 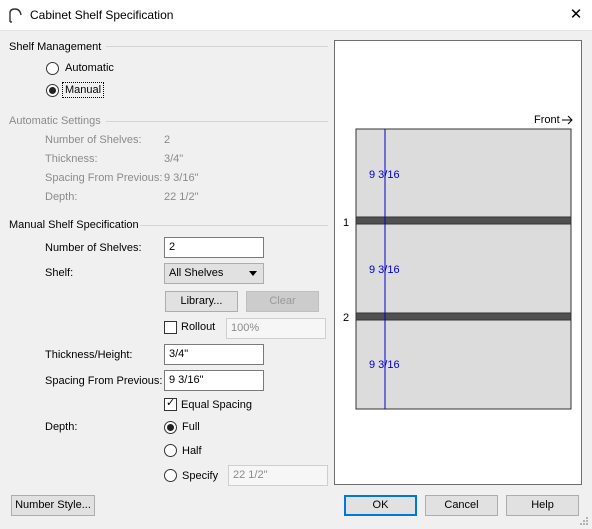 What do you see at coordinates (461, 505) in the screenshot?
I see `cancel-button: Cancel` at bounding box center [461, 505].